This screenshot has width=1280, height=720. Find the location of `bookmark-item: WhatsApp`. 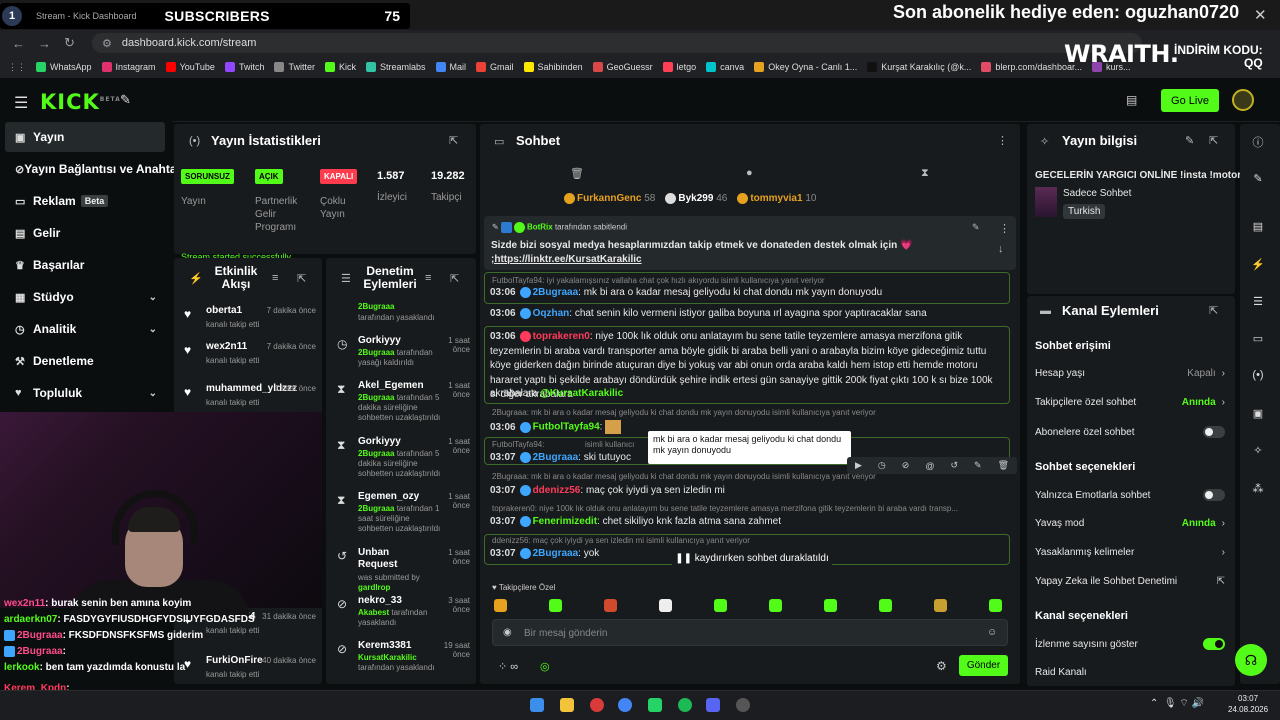

bookmark-item: WhatsApp is located at coordinates (64, 67).